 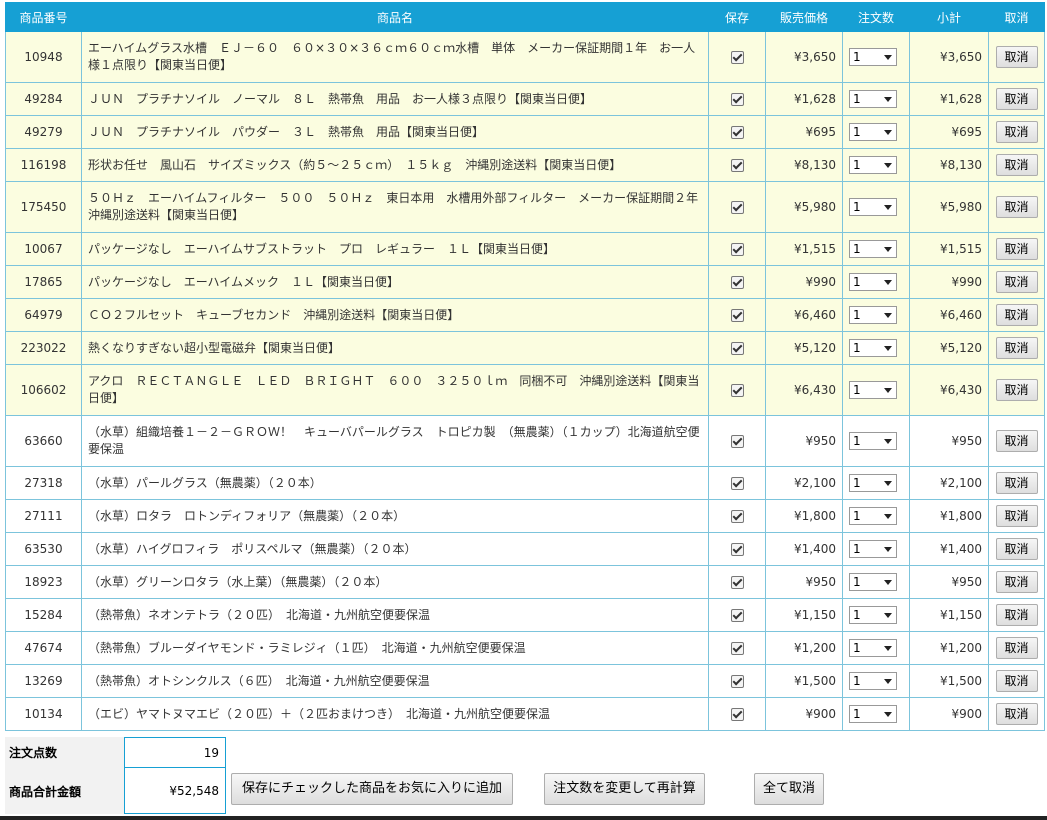 I want to click on unit-price: ¥1,200, so click(x=804, y=648).